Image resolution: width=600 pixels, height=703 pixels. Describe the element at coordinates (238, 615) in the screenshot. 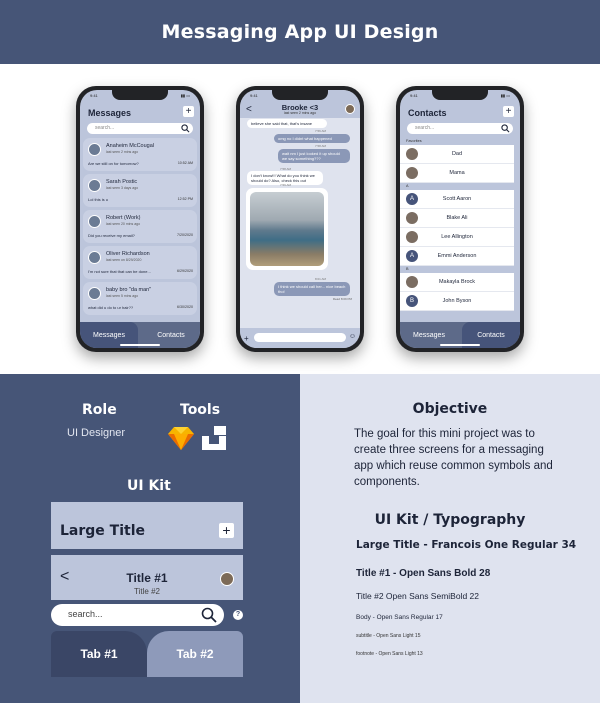

I see `info-icon: ?` at that location.